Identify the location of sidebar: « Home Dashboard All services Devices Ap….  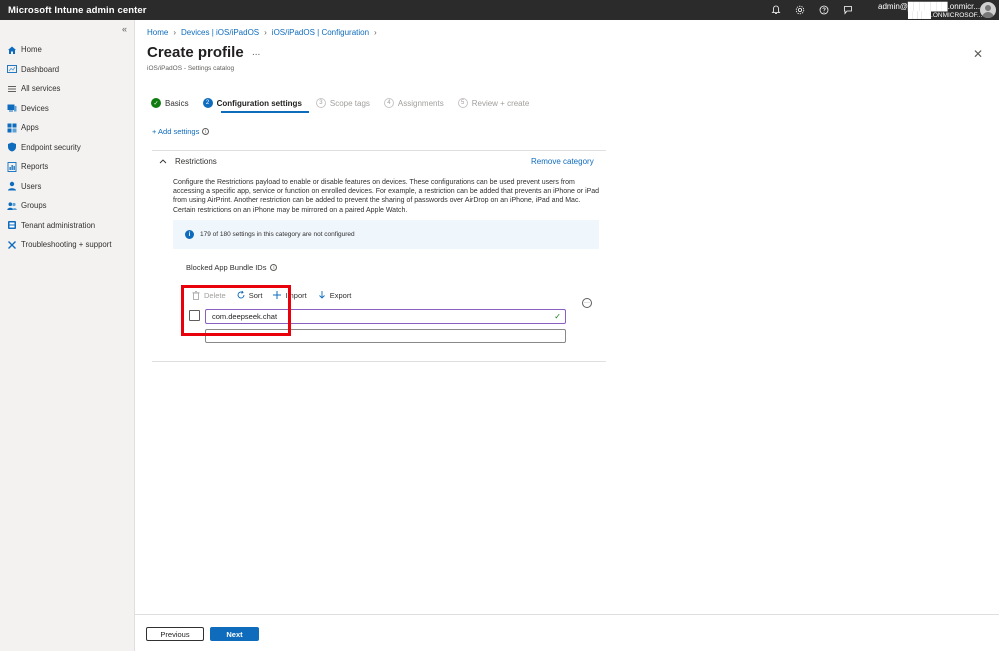
(67, 335).